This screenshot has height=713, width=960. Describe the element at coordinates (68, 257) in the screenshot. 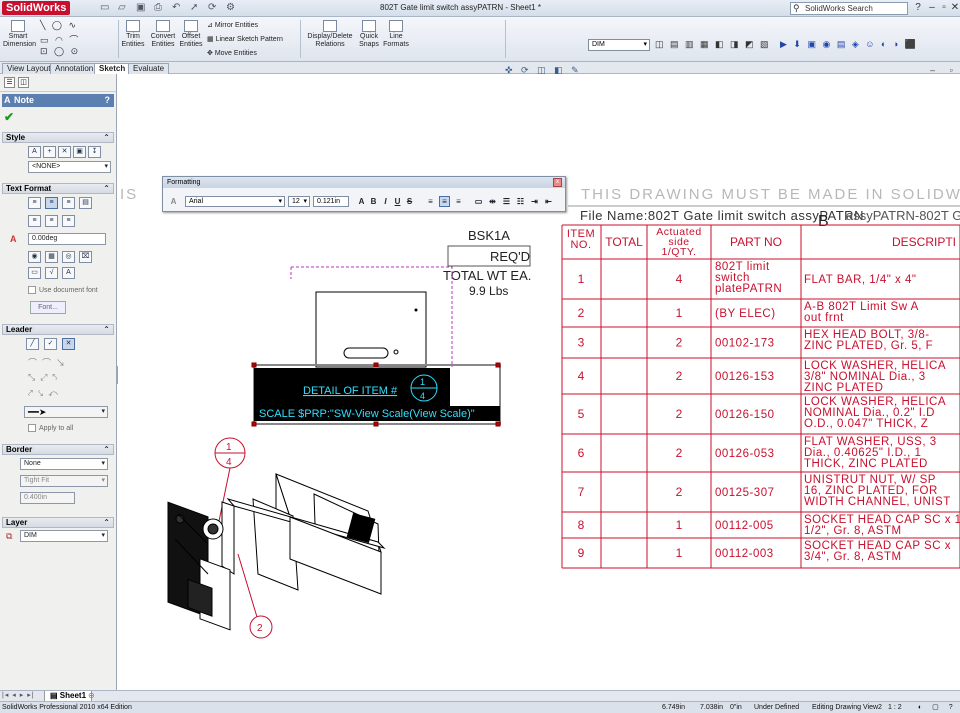

I see `add-symbol-icon: ◎` at that location.